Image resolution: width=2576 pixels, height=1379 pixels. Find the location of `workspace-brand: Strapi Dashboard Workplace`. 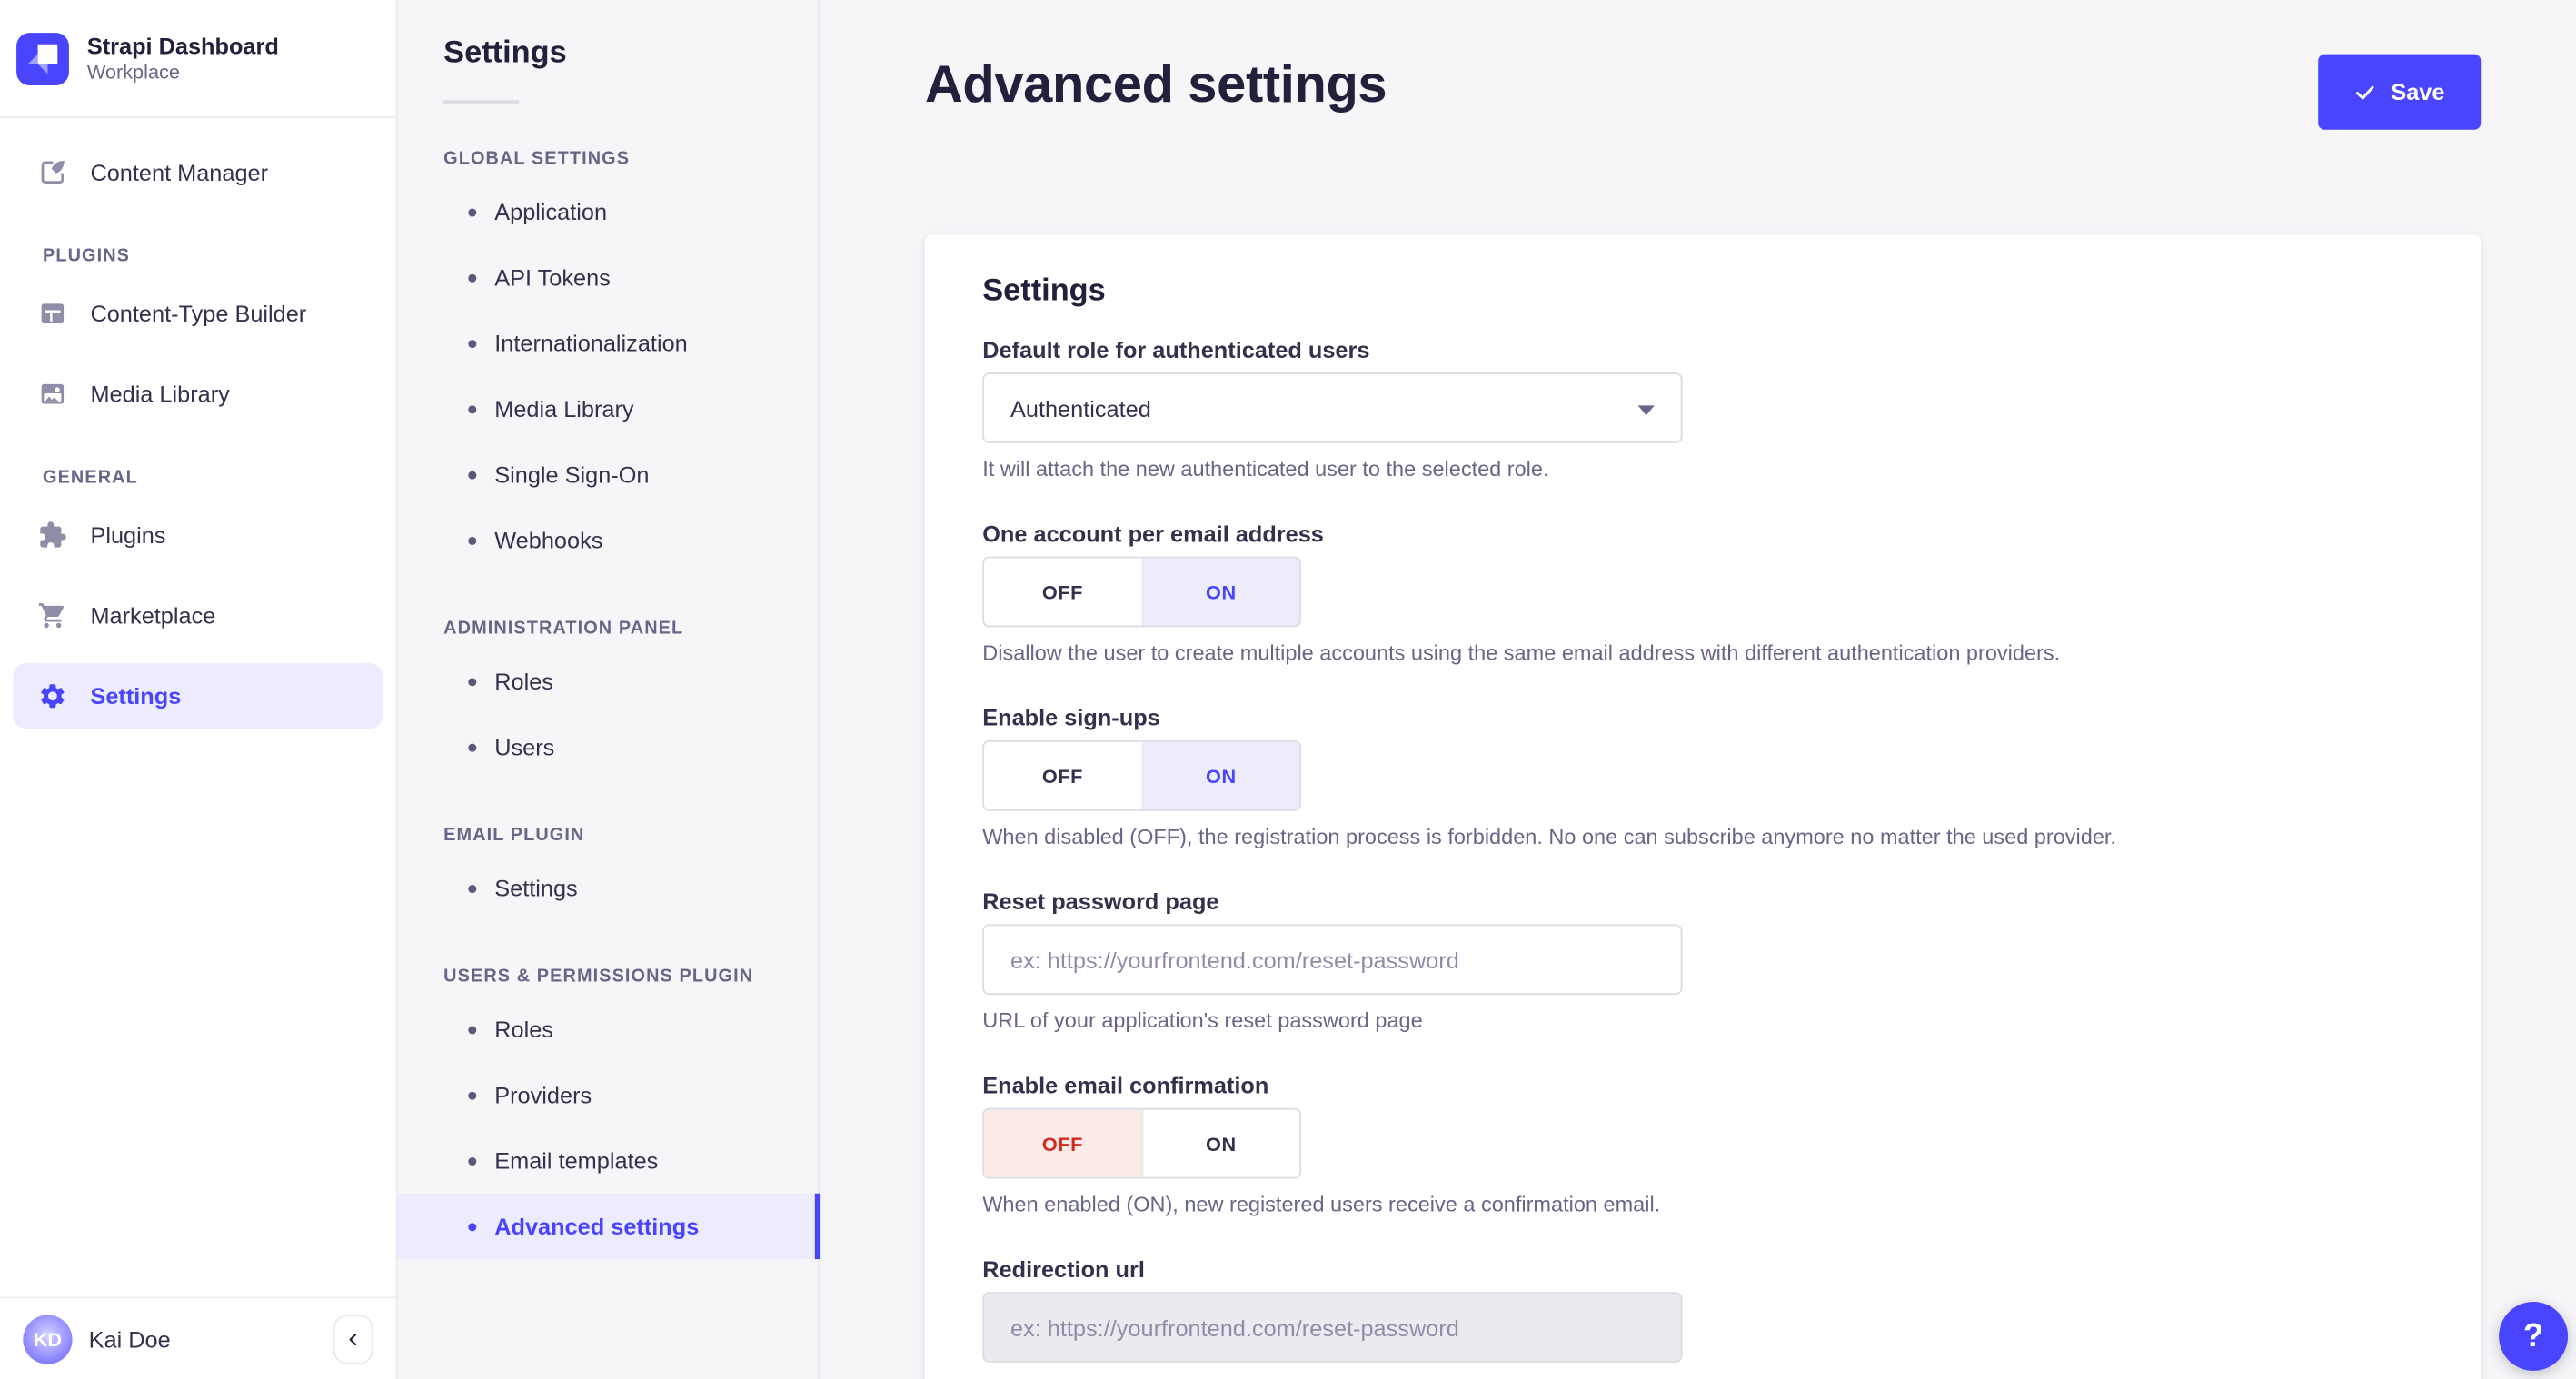

workspace-brand: Strapi Dashboard Workplace is located at coordinates (198, 59).